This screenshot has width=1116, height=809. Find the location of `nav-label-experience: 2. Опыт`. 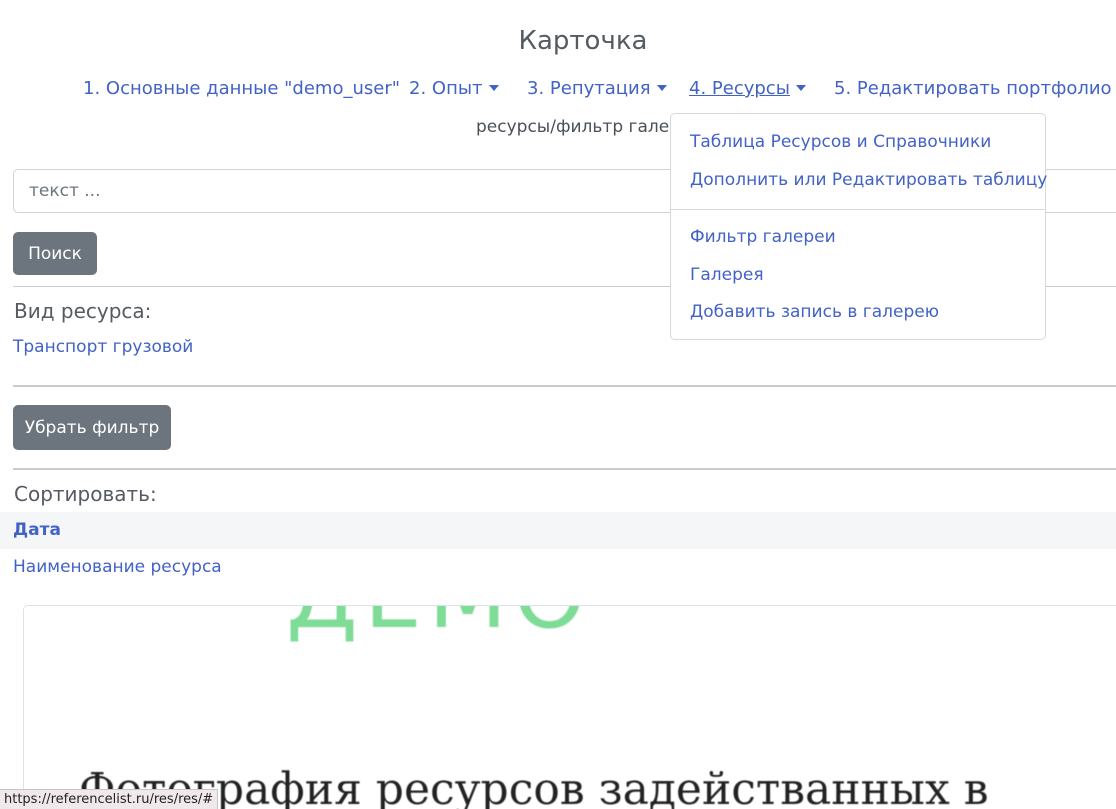

nav-label-experience: 2. Опыт is located at coordinates (446, 88).